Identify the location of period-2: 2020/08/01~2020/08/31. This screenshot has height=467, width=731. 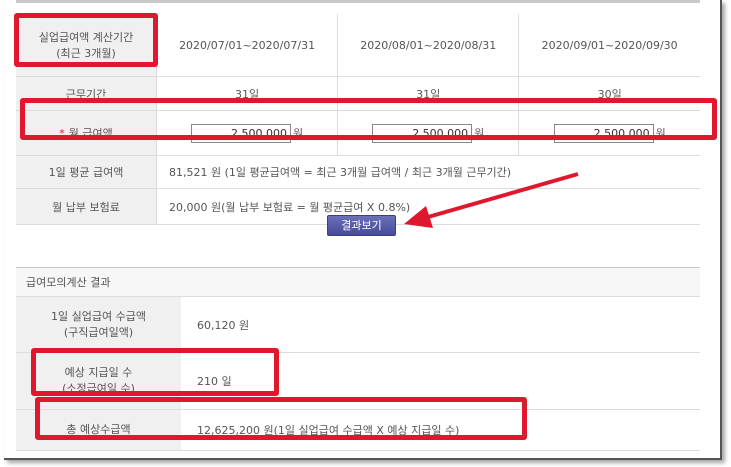
(428, 45).